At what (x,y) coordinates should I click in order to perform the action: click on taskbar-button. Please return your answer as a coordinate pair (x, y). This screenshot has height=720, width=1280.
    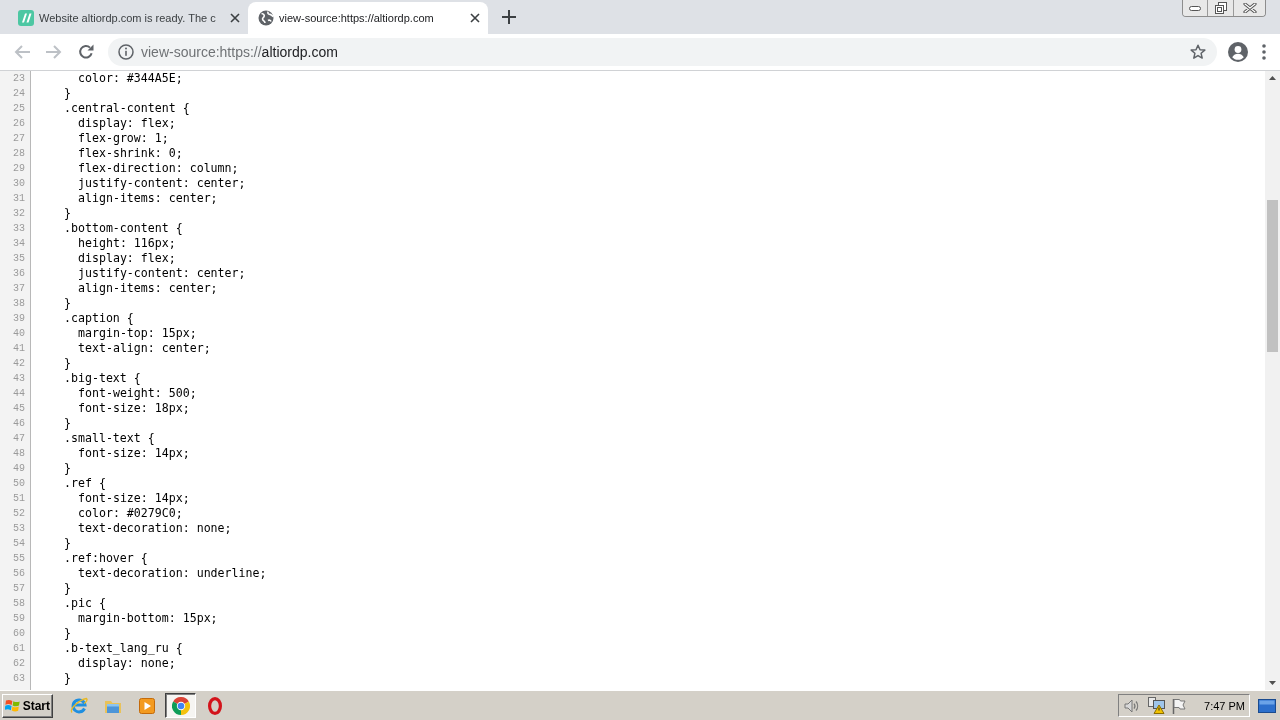
    Looking at the image, I should click on (180, 705).